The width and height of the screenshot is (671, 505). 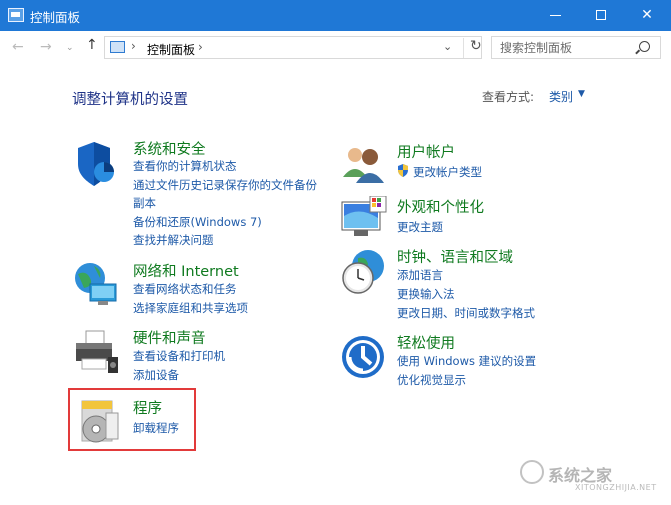 I want to click on forward-arrow-icon: →, so click(x=46, y=47).